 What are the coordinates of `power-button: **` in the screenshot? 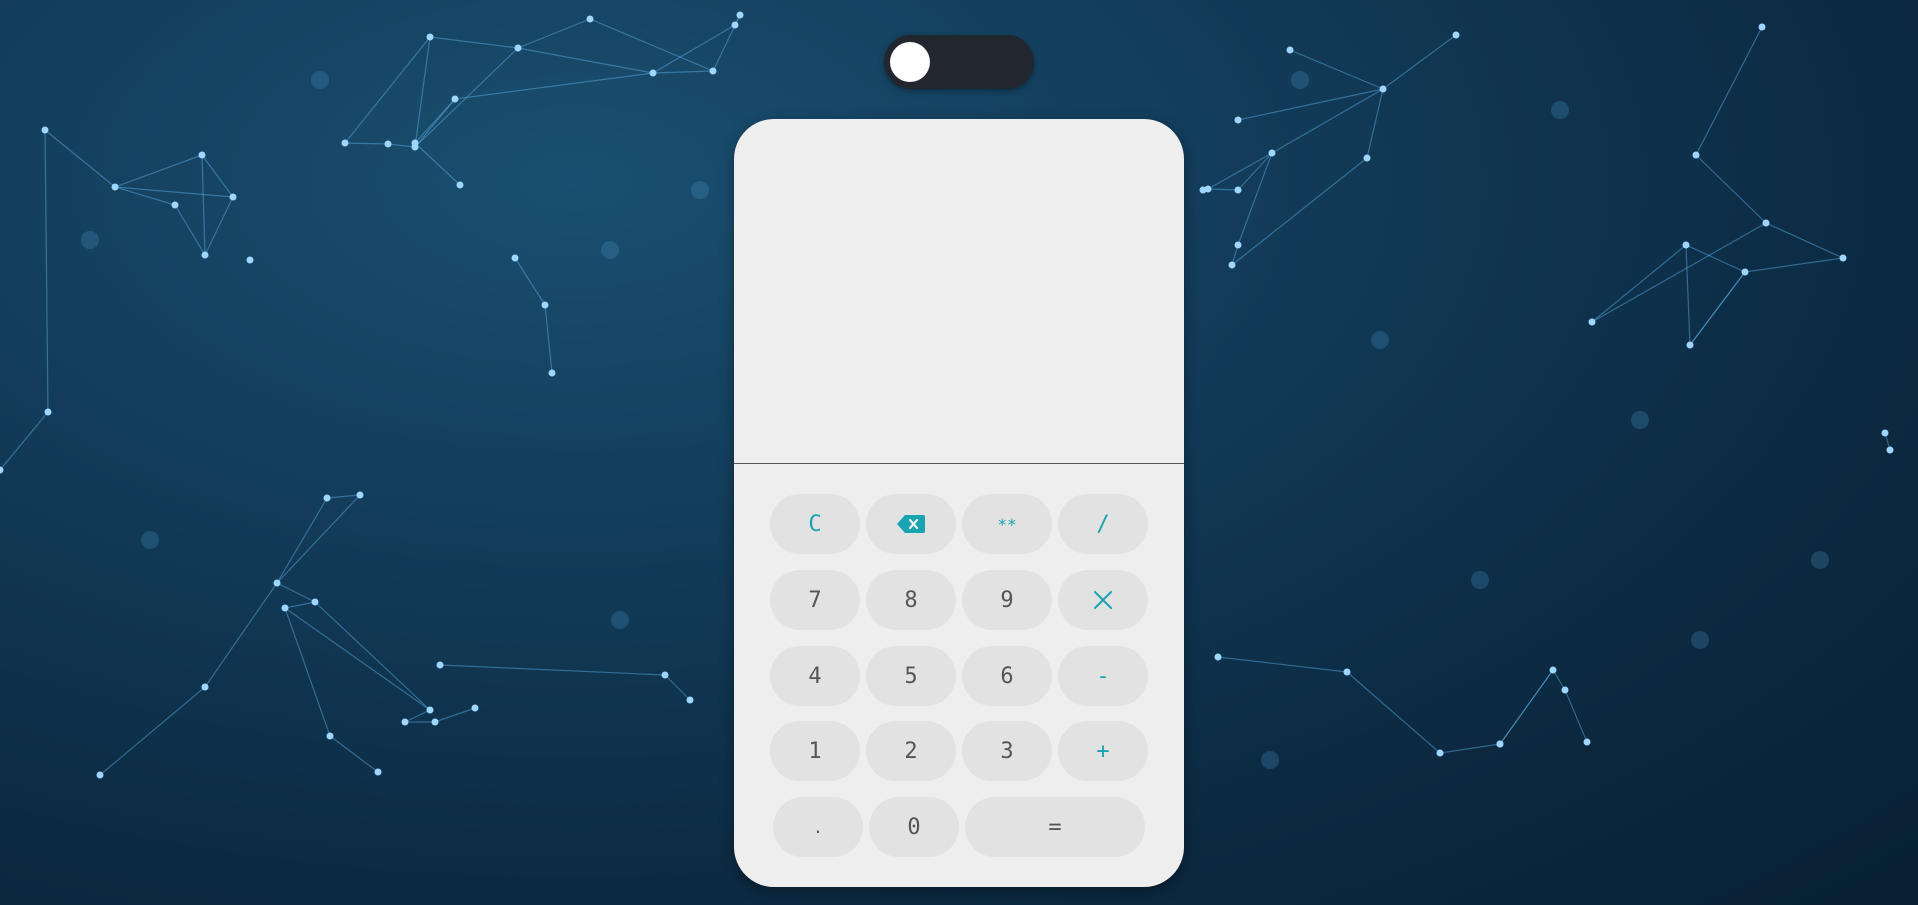 It's located at (1007, 524).